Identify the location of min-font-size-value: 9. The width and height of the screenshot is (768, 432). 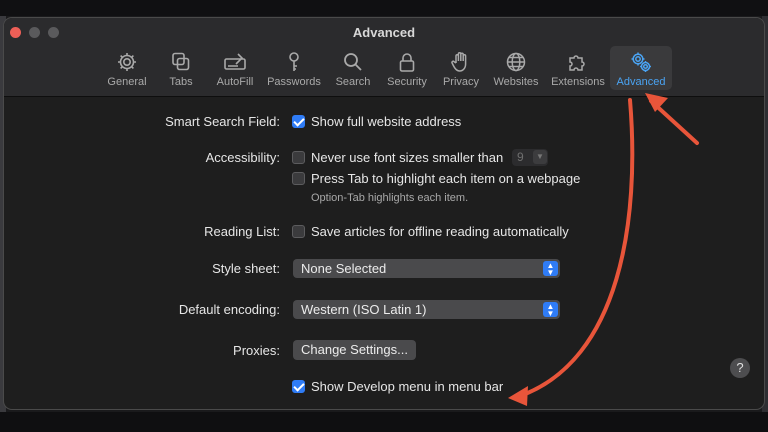
(520, 157).